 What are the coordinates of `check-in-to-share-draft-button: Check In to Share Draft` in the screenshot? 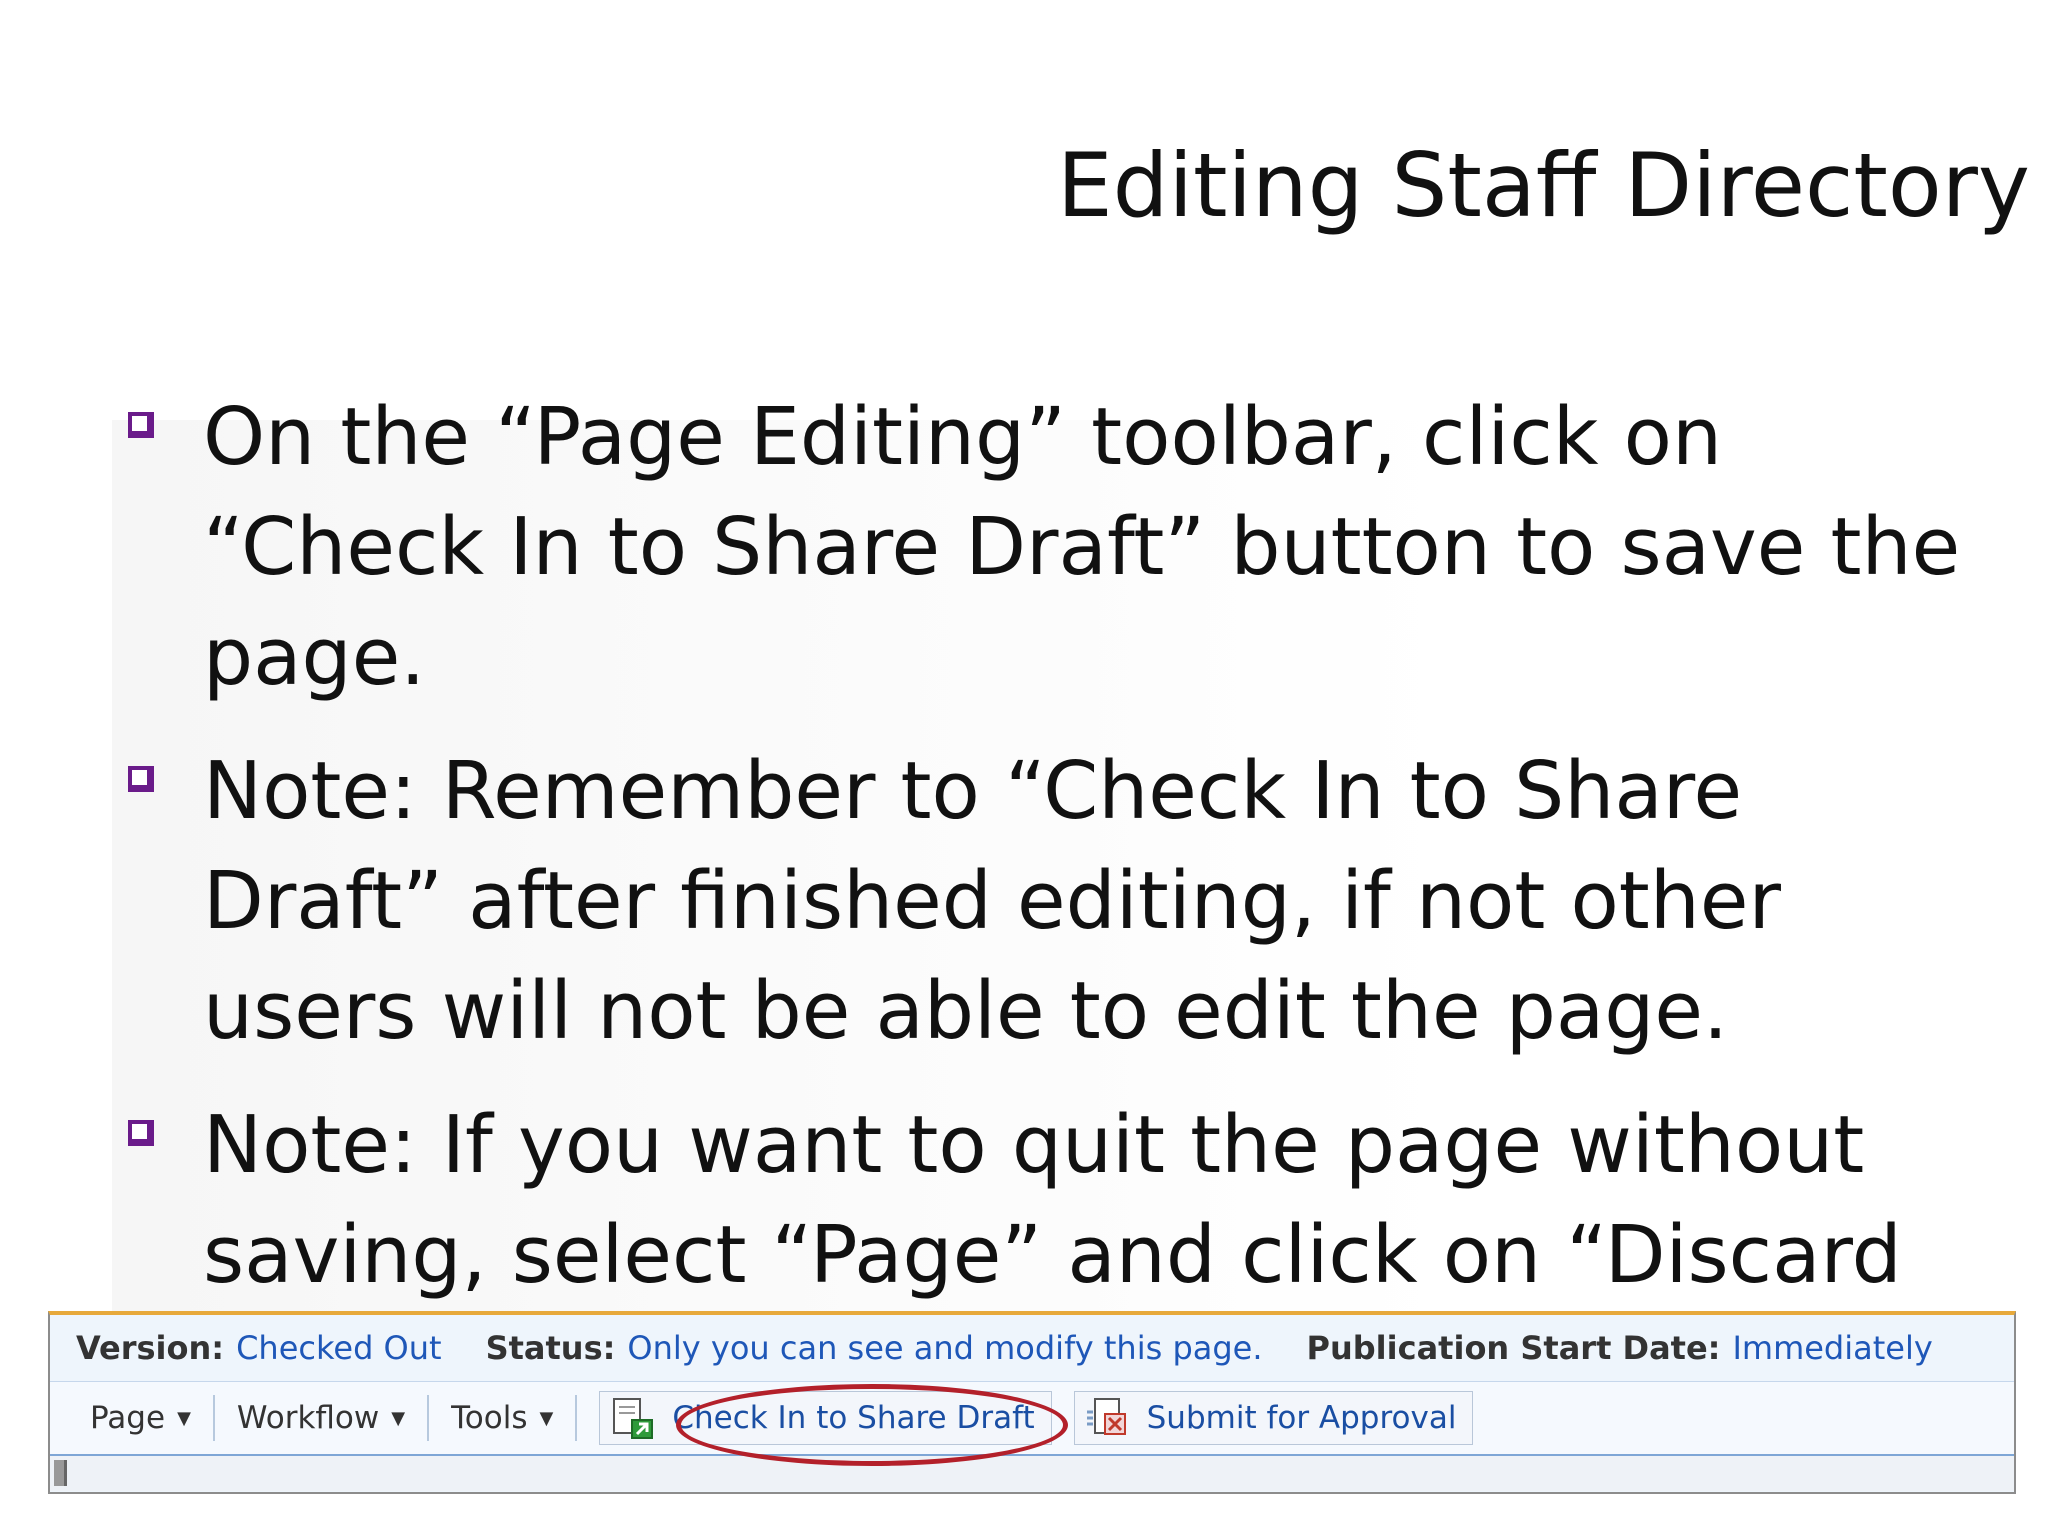 It's located at (825, 1418).